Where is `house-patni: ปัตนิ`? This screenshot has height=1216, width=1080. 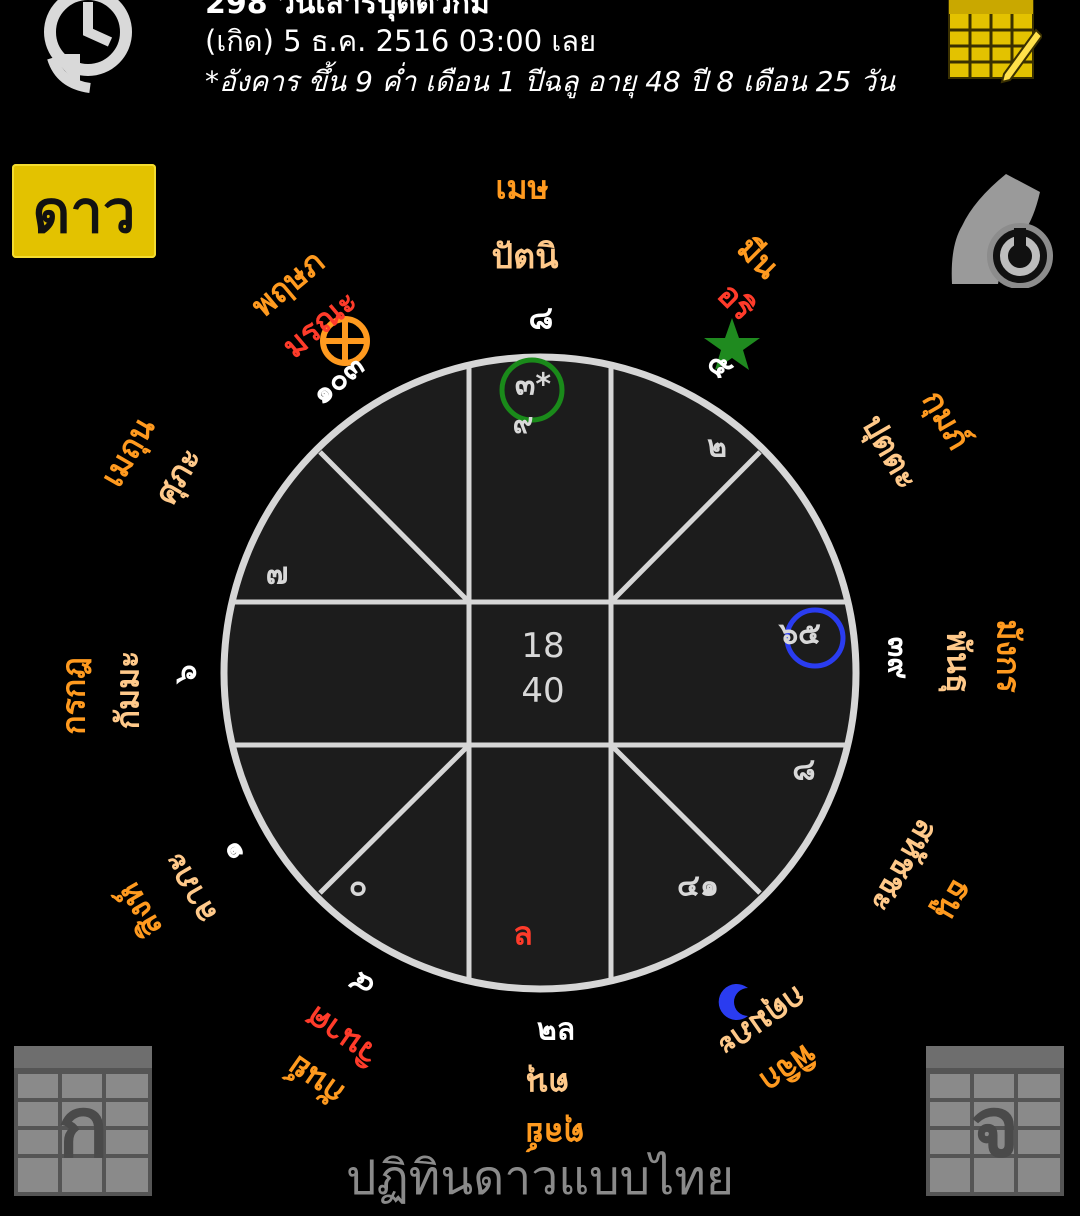
house-patni: ปัตนิ is located at coordinates (525, 257).